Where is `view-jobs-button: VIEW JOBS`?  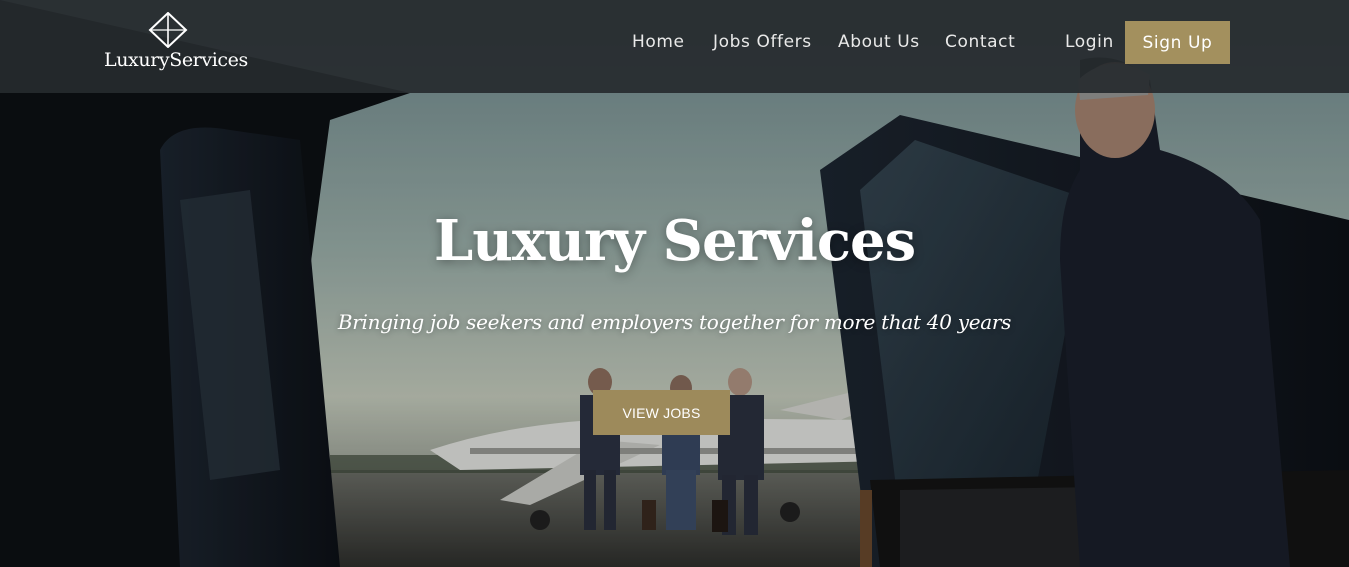
view-jobs-button: VIEW JOBS is located at coordinates (661, 412).